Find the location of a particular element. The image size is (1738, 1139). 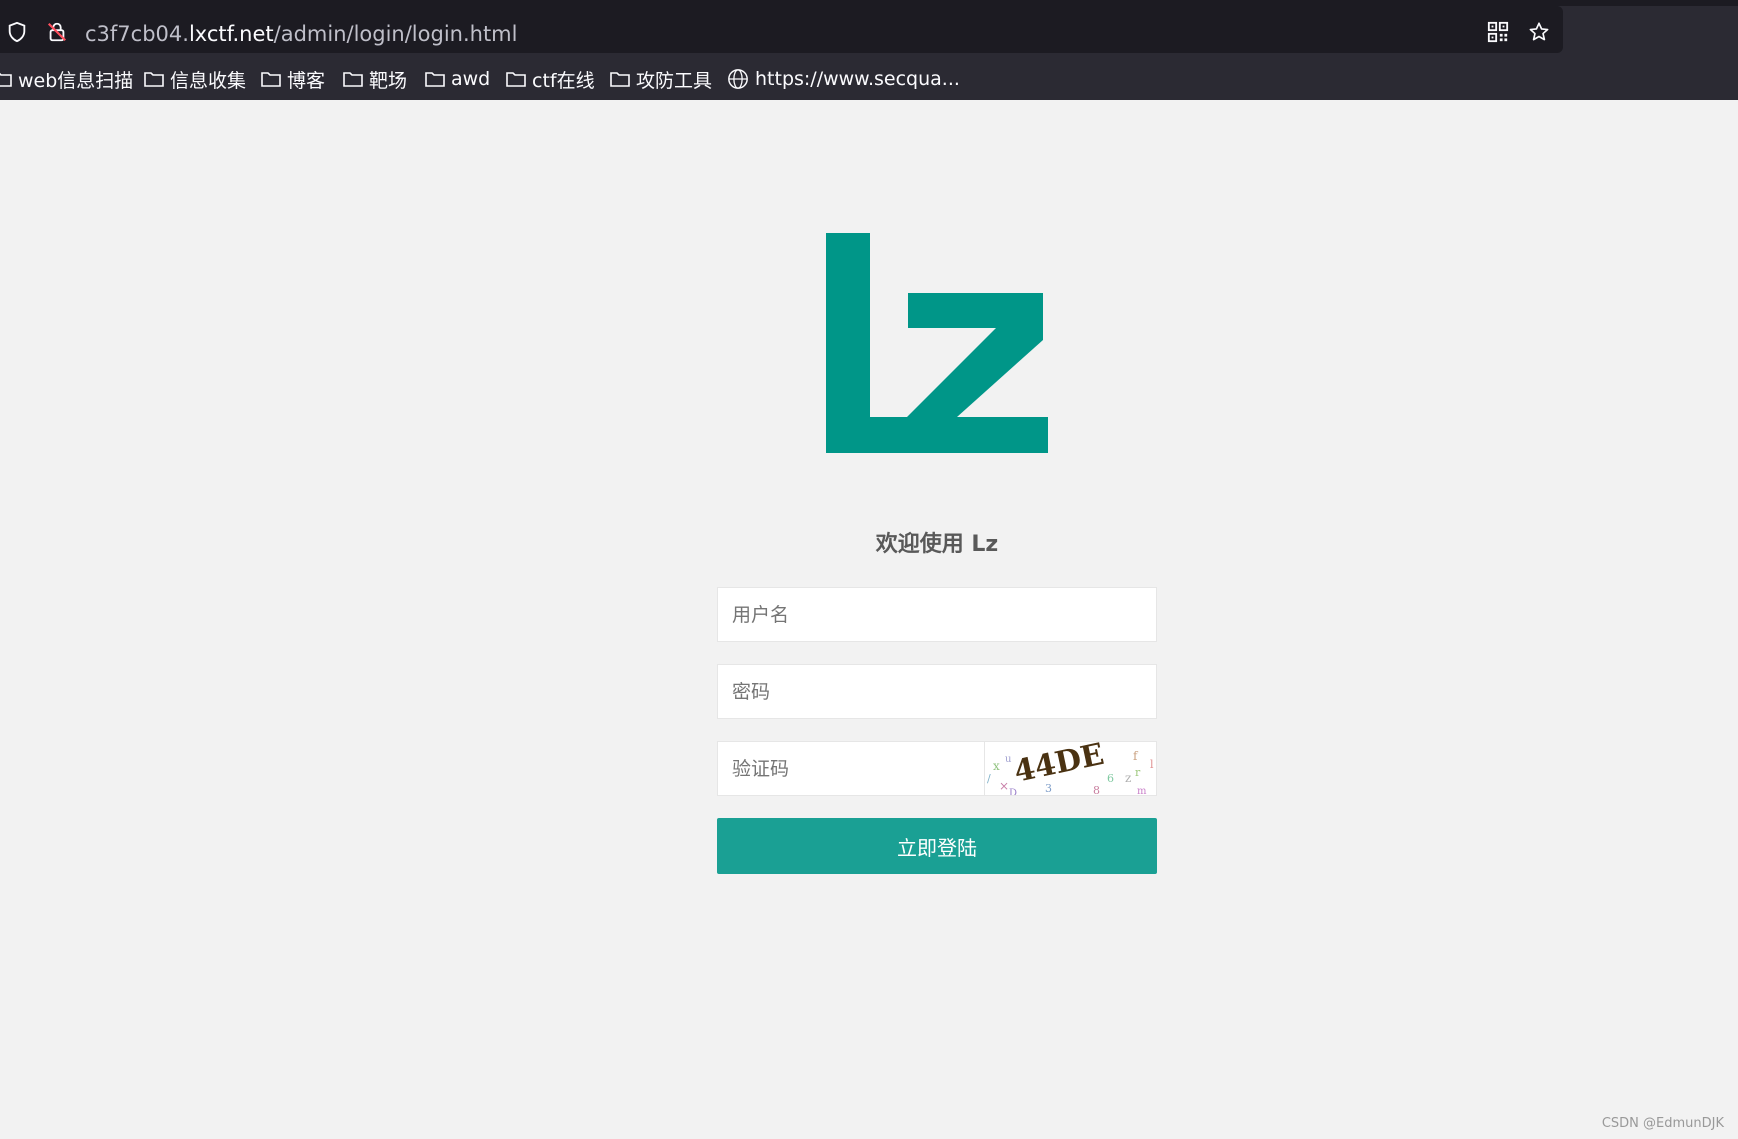

svg-text: x is located at coordinates (996, 766).